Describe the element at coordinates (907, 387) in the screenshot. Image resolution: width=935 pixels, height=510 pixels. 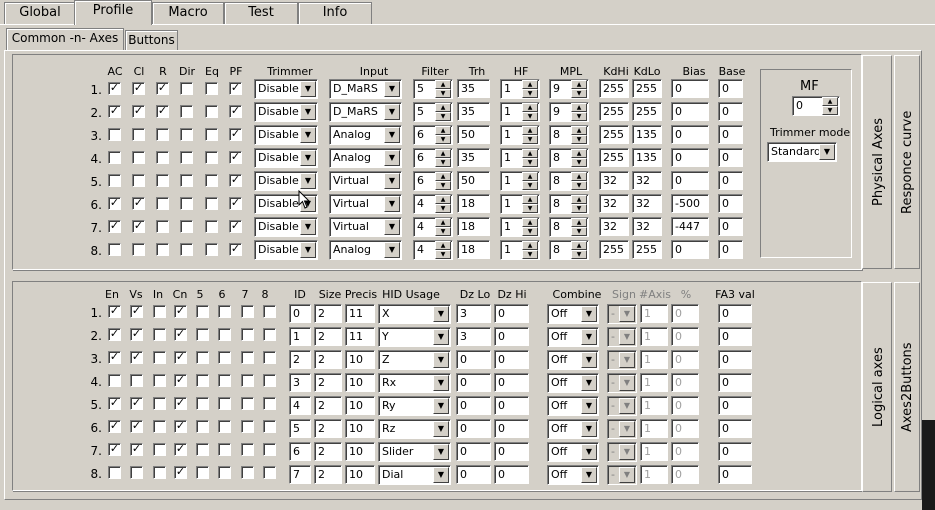
I see `side-tab-axes2buttons: Axes2Buttons` at that location.